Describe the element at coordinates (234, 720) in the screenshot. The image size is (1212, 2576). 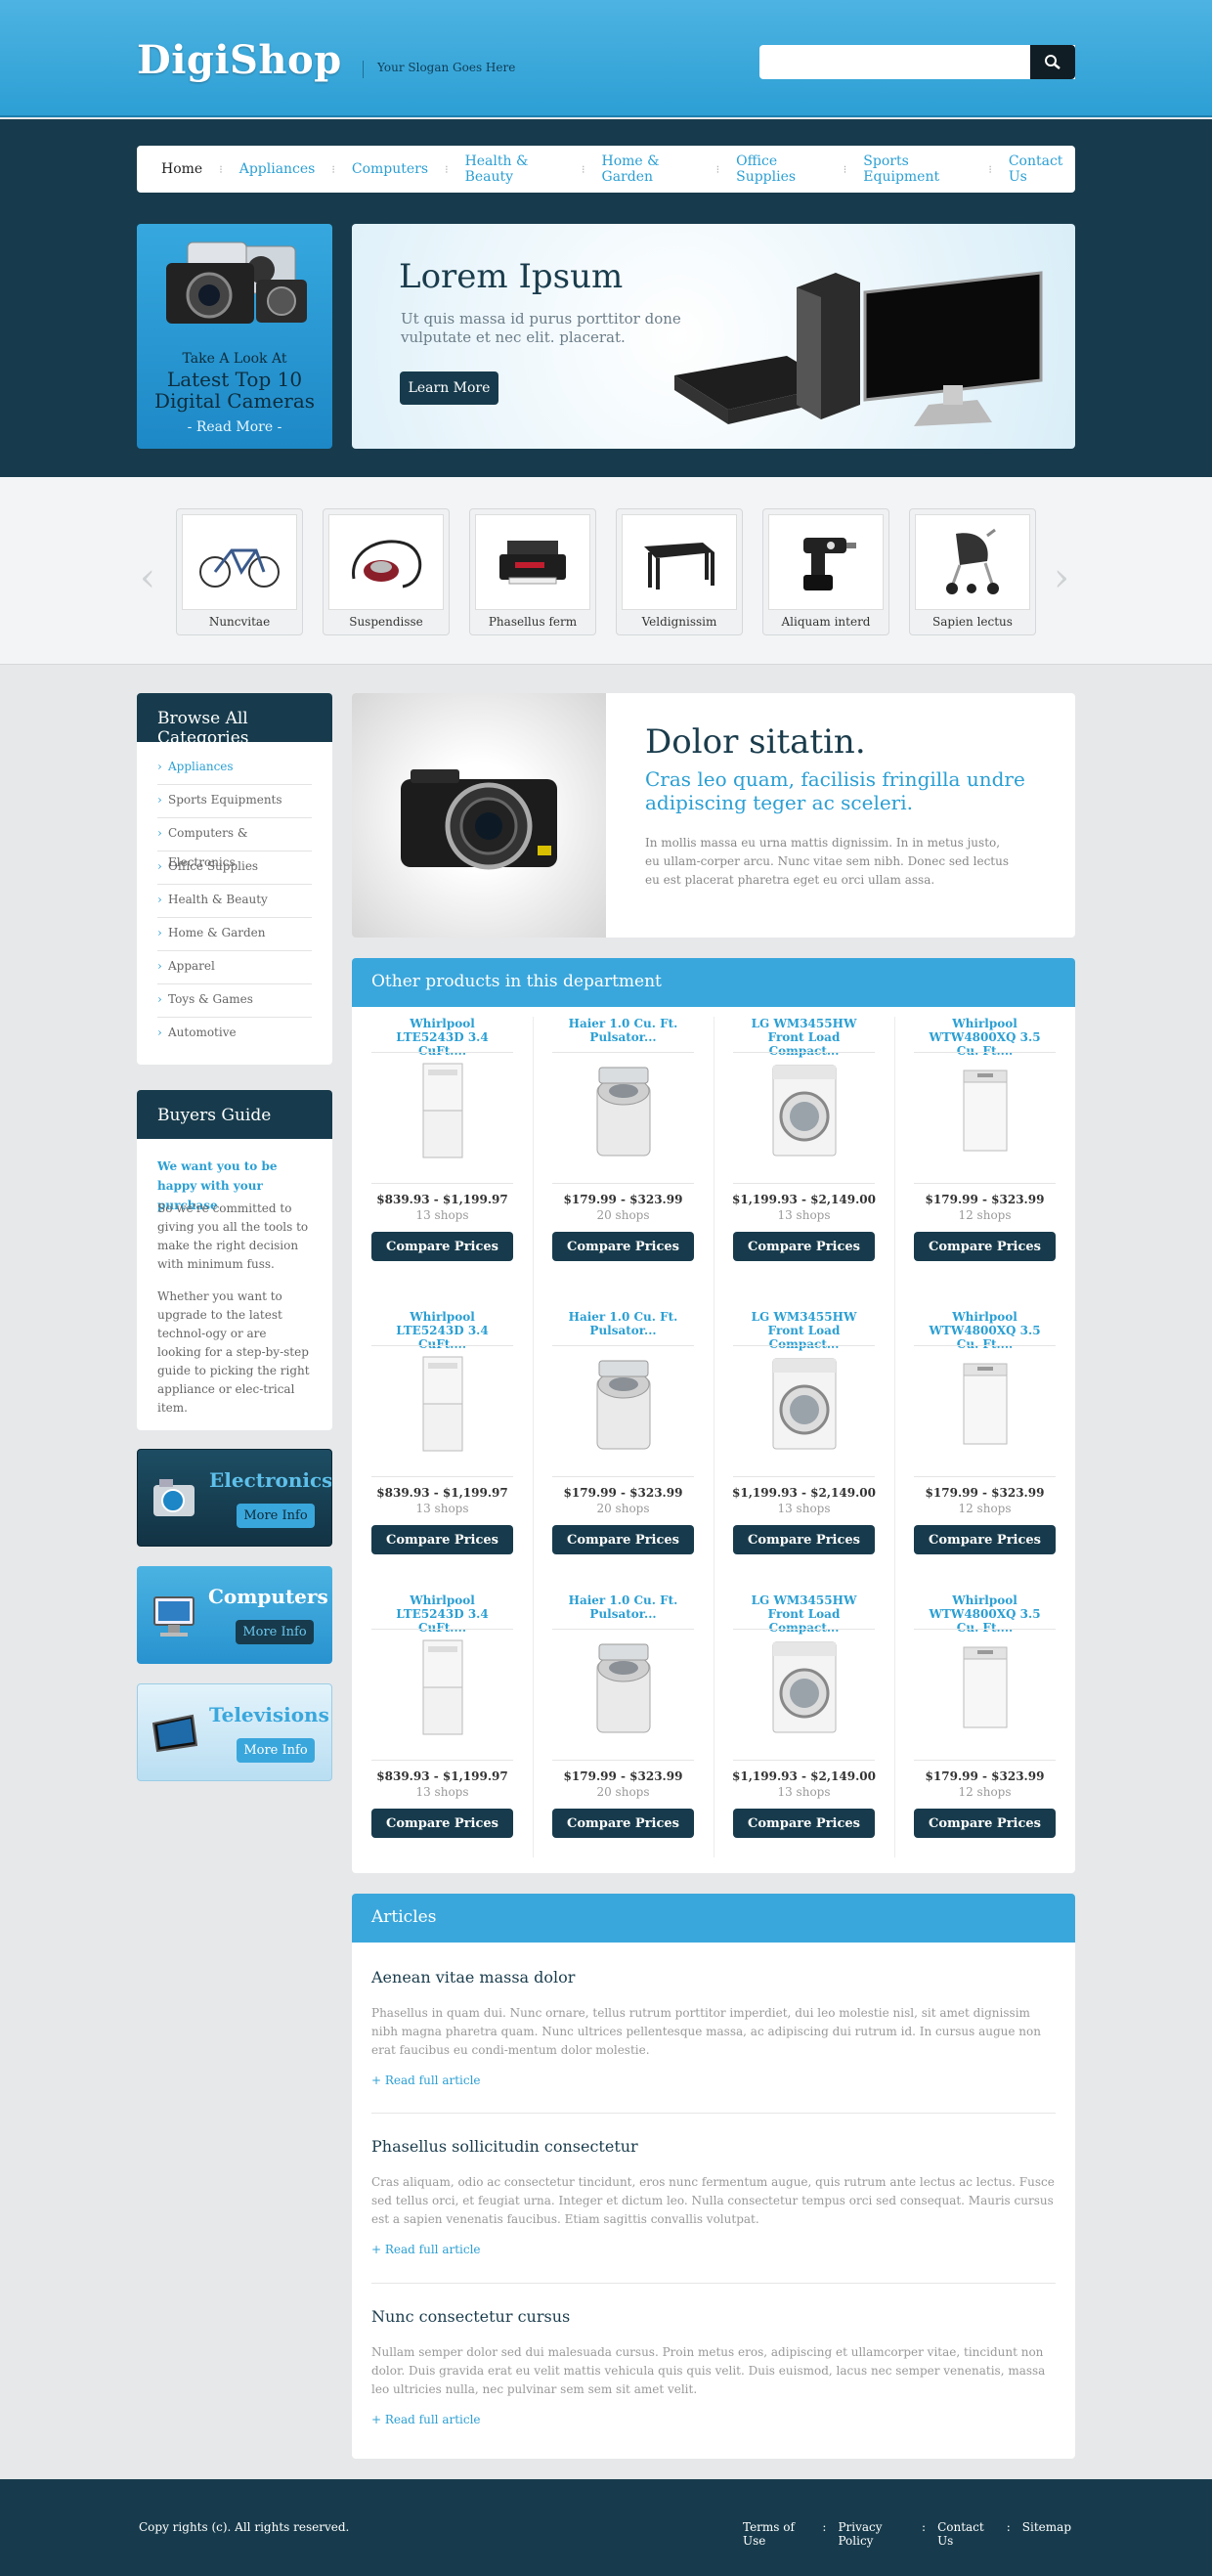
I see `categories-title: Browse All Categories` at that location.